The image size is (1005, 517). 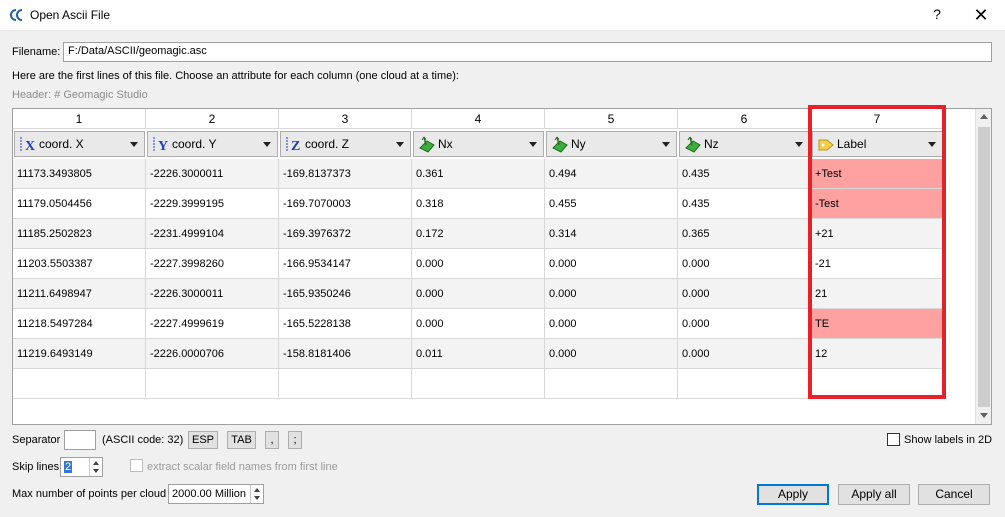 I want to click on column-number-header: 4, so click(x=478, y=119).